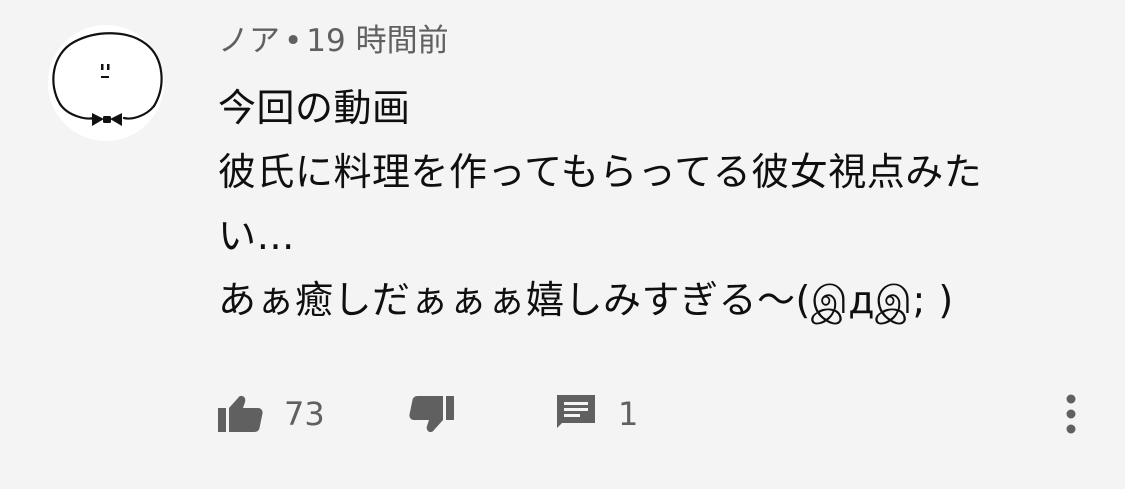 Image resolution: width=1125 pixels, height=489 pixels. I want to click on author-name: ノア, so click(249, 41).